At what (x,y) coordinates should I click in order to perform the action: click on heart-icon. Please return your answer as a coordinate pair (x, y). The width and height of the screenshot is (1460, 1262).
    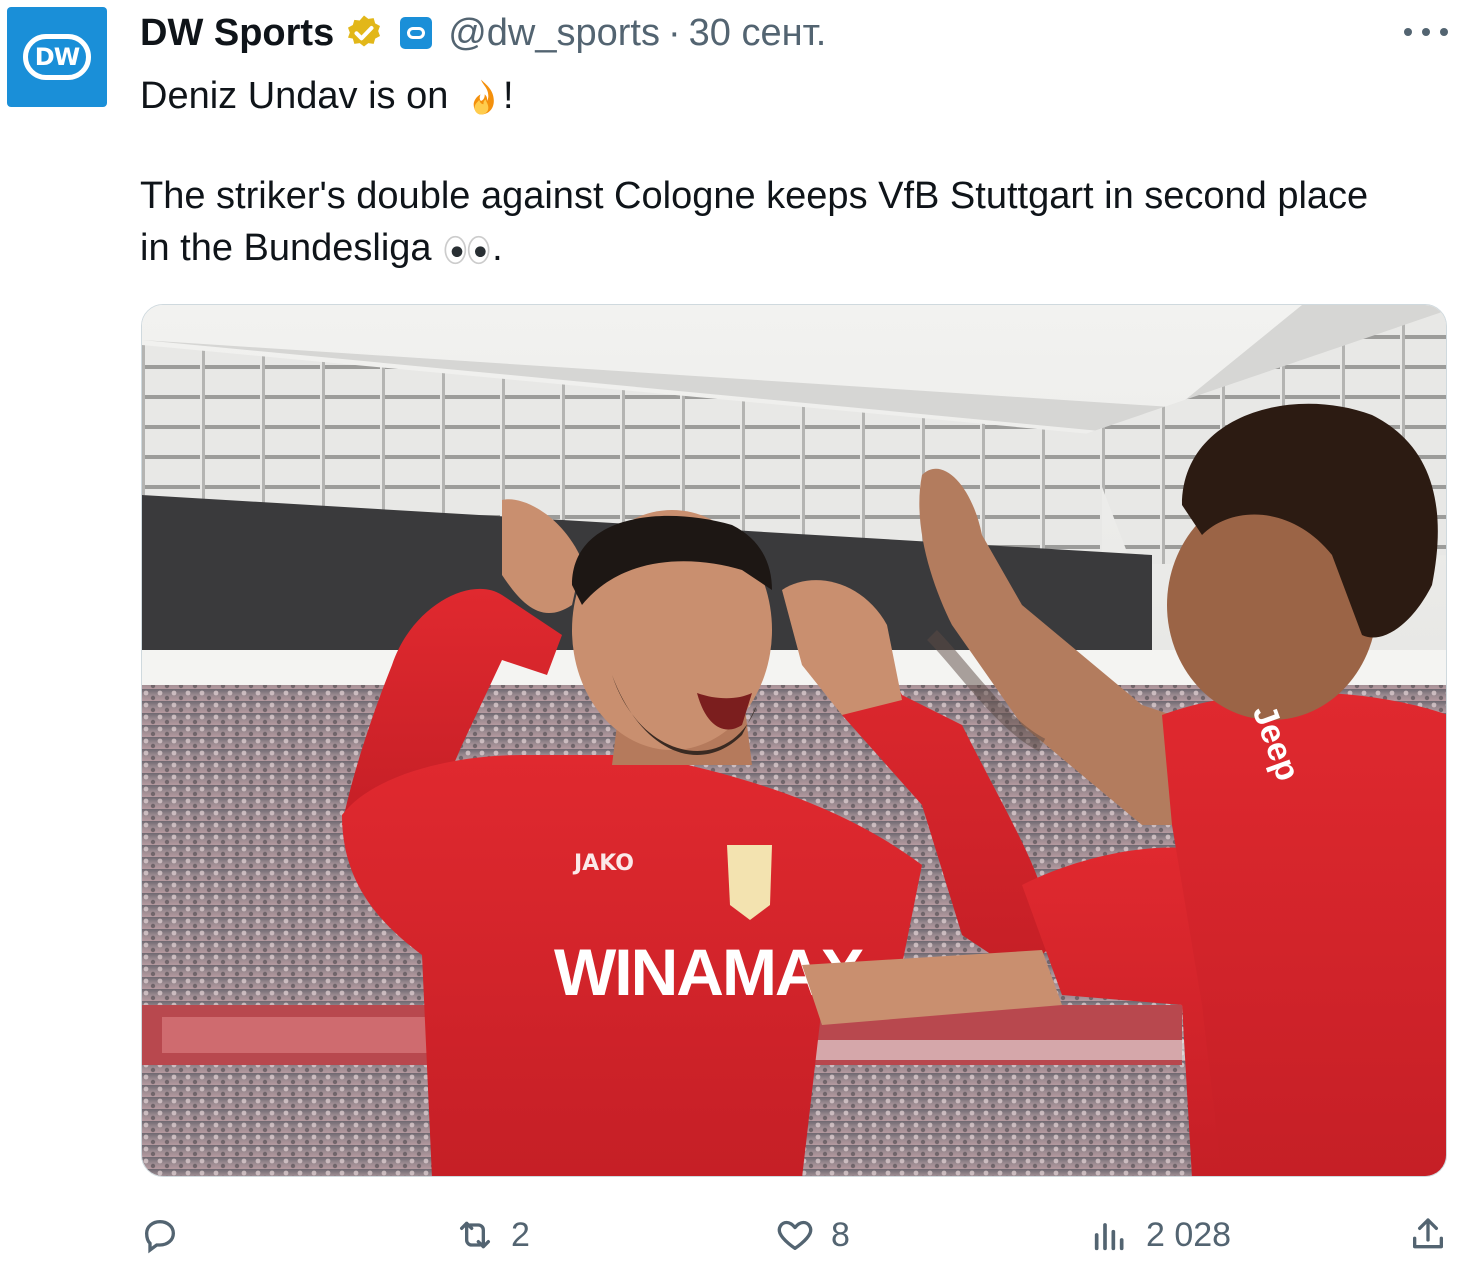
    Looking at the image, I should click on (795, 1235).